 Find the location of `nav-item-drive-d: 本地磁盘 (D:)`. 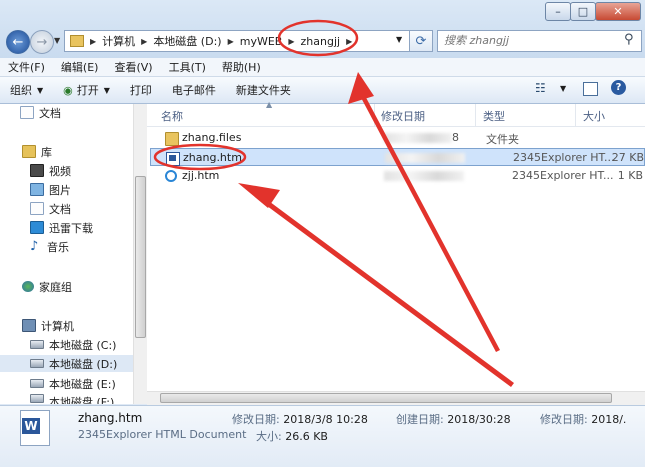

nav-item-drive-d: 本地磁盘 (D:) is located at coordinates (66, 363).